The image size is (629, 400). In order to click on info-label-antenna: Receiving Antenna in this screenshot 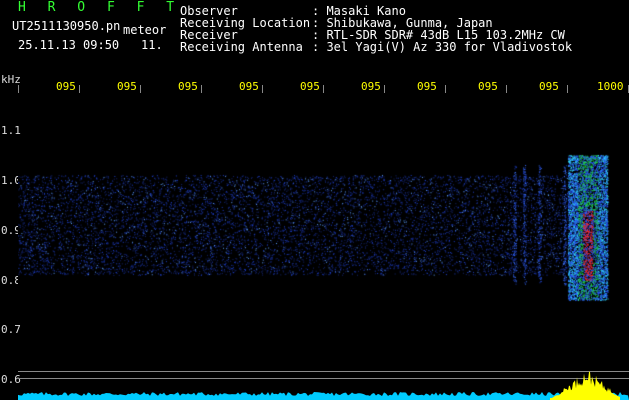, I will do `click(241, 47)`.